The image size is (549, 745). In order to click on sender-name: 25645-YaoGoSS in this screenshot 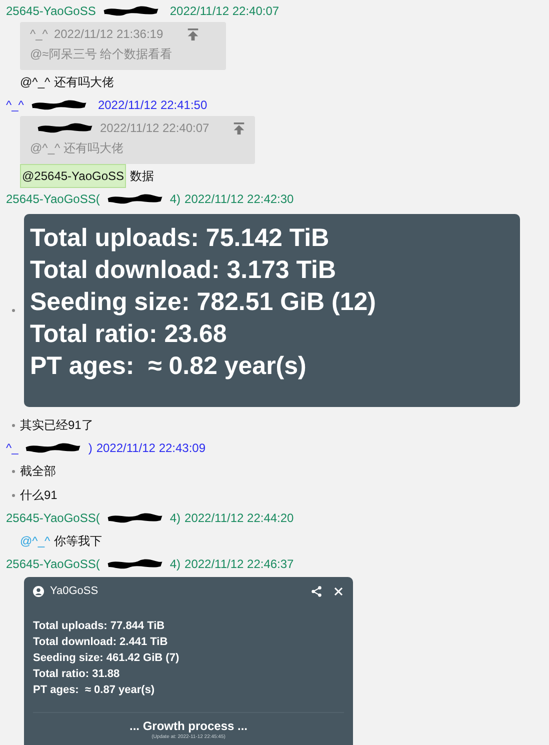, I will do `click(51, 11)`.